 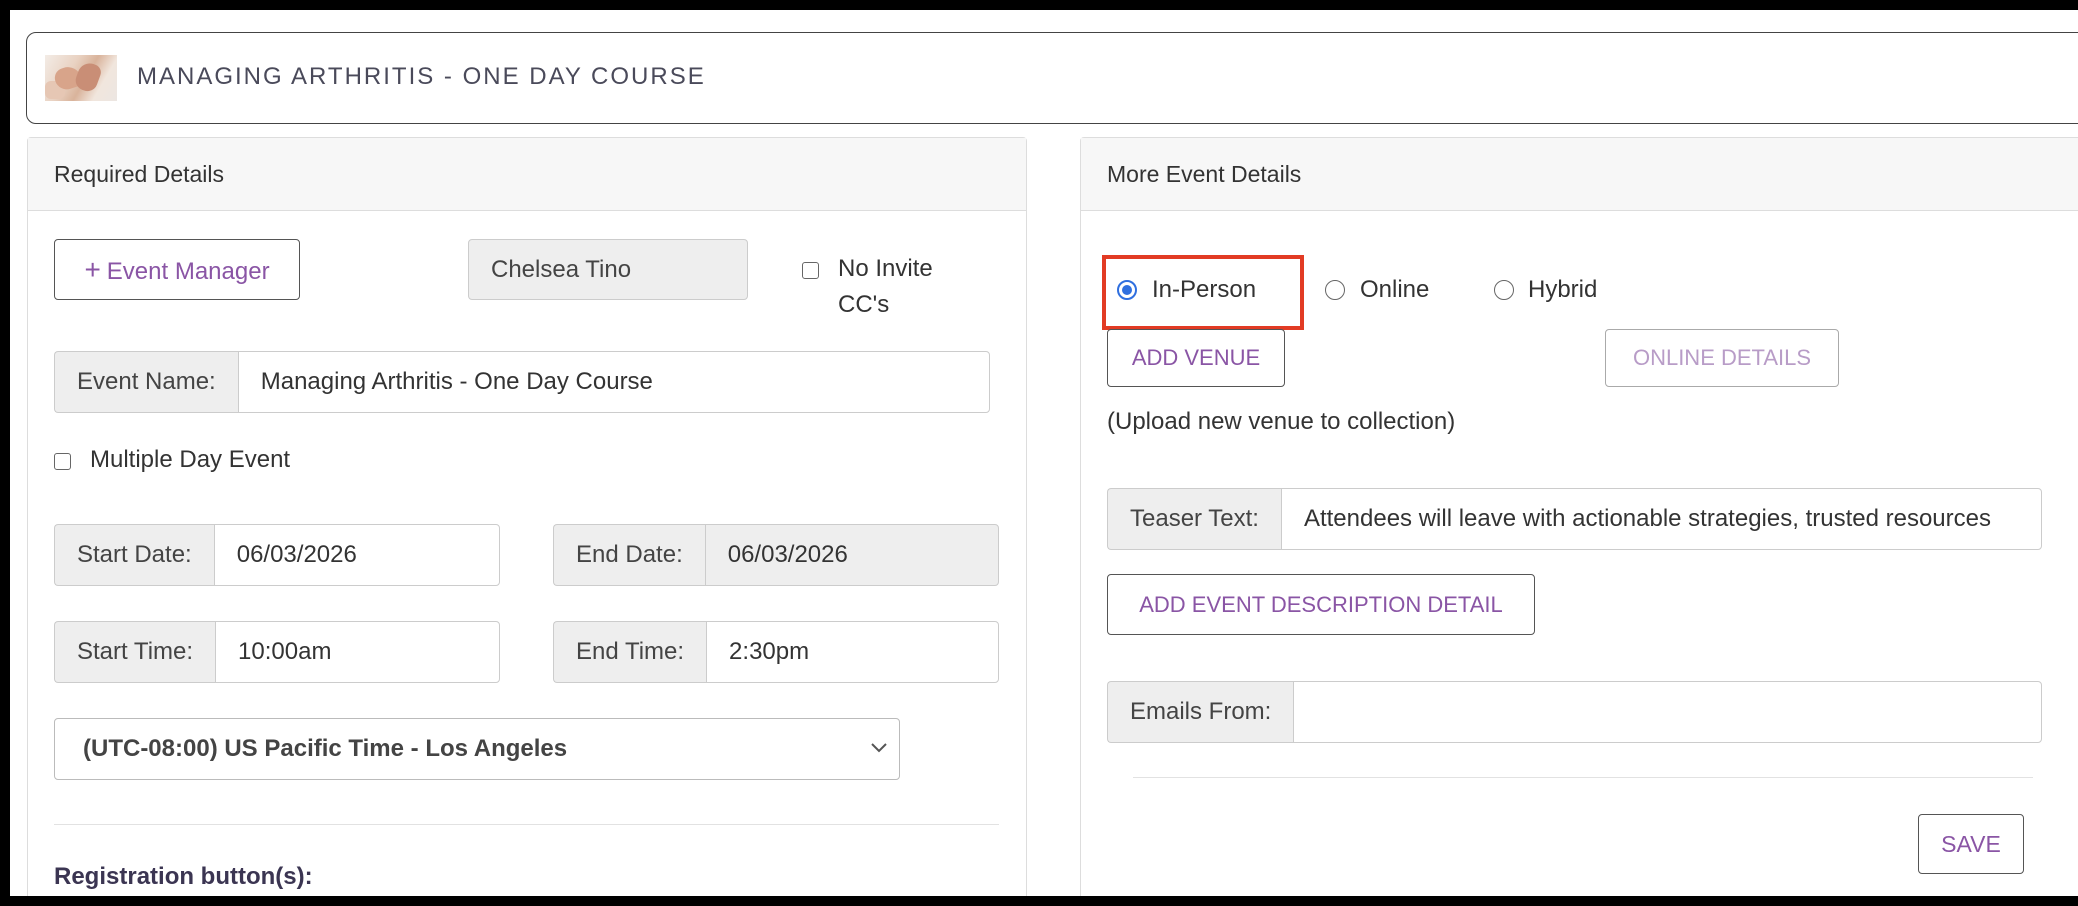 I want to click on end-time-group: End Time: 2:30pm, so click(x=776, y=652).